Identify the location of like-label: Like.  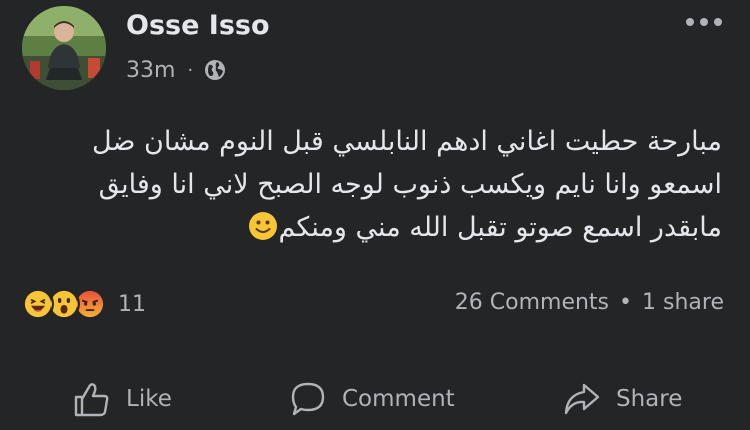
(149, 399).